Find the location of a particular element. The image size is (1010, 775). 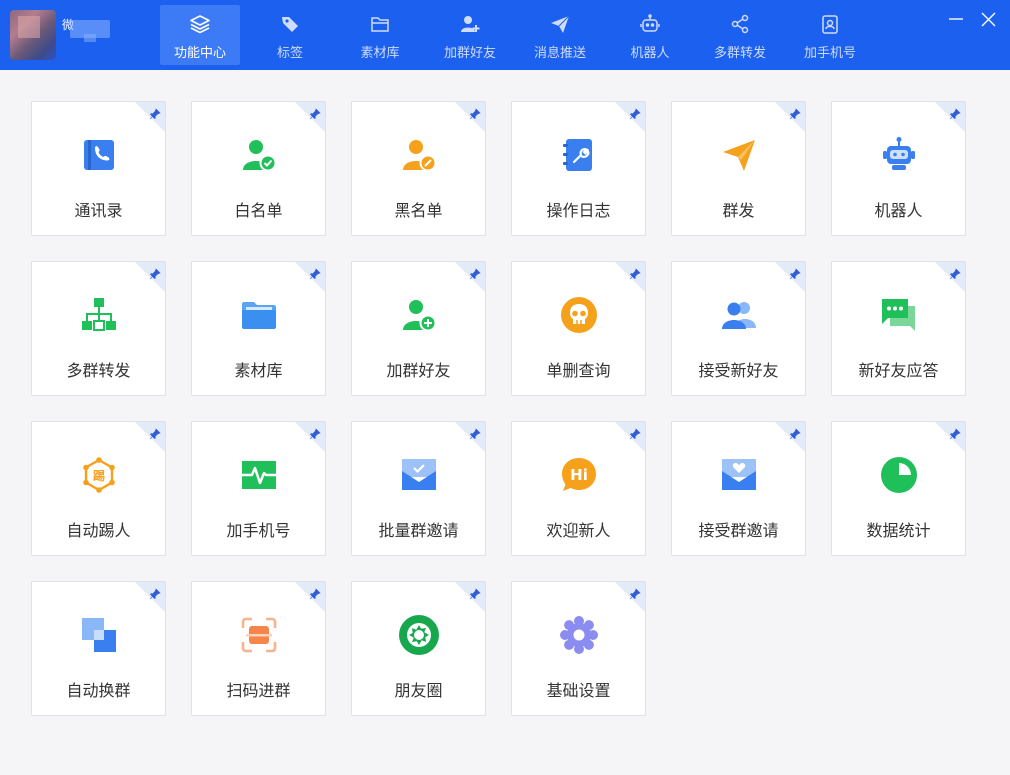

feature-card-auto-switch-group: 自动换群 is located at coordinates (98, 648).